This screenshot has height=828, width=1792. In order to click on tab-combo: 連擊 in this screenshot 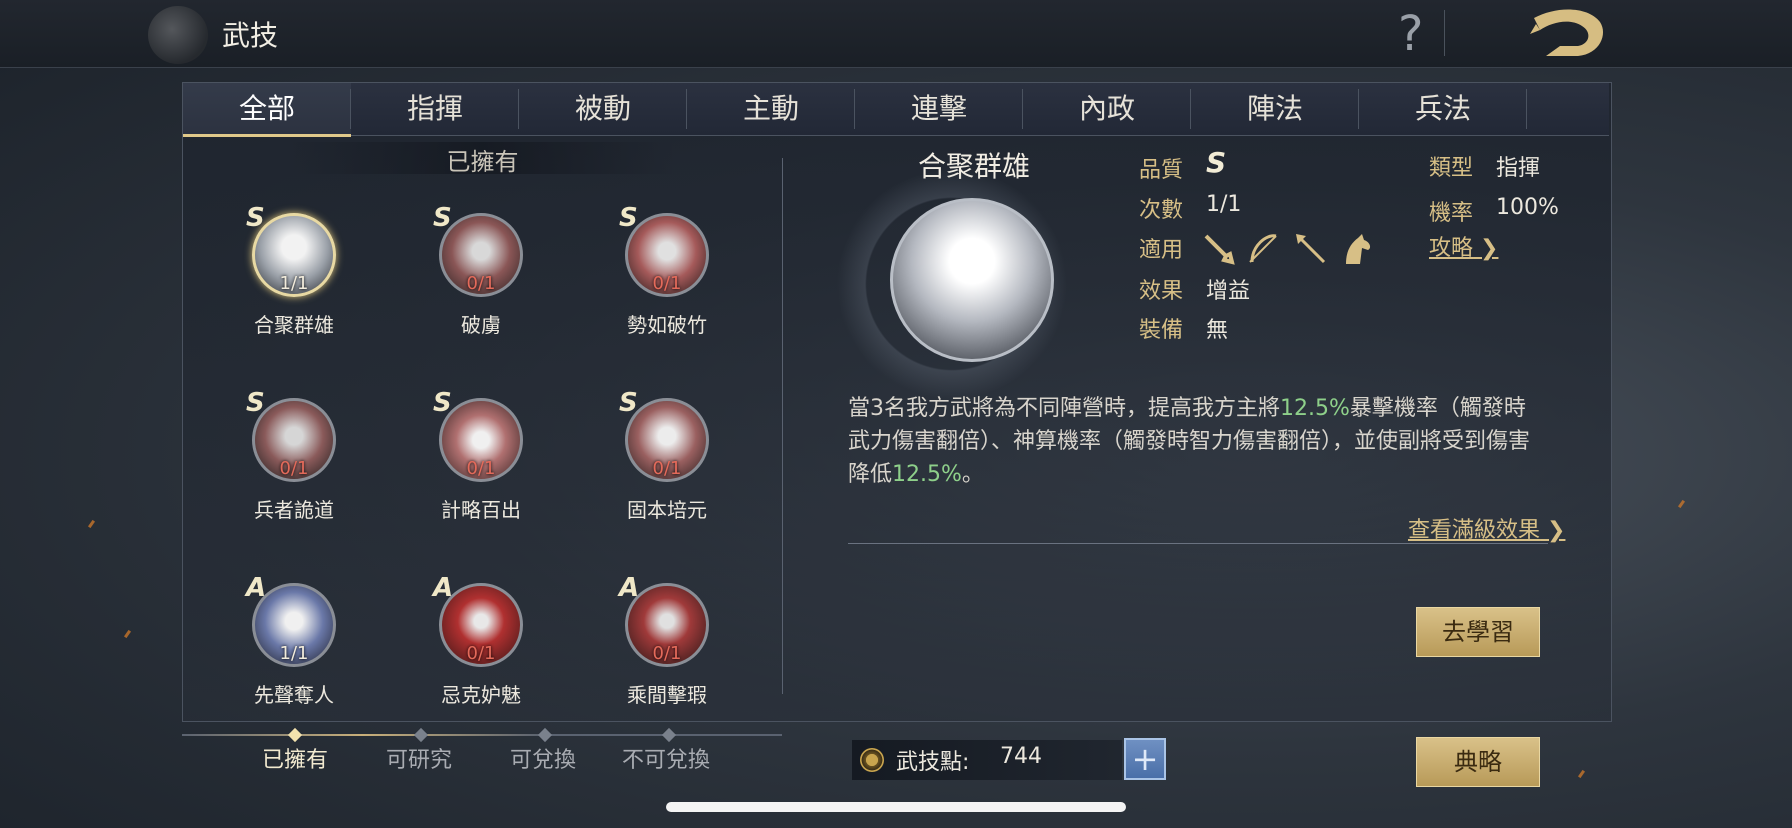, I will do `click(939, 109)`.